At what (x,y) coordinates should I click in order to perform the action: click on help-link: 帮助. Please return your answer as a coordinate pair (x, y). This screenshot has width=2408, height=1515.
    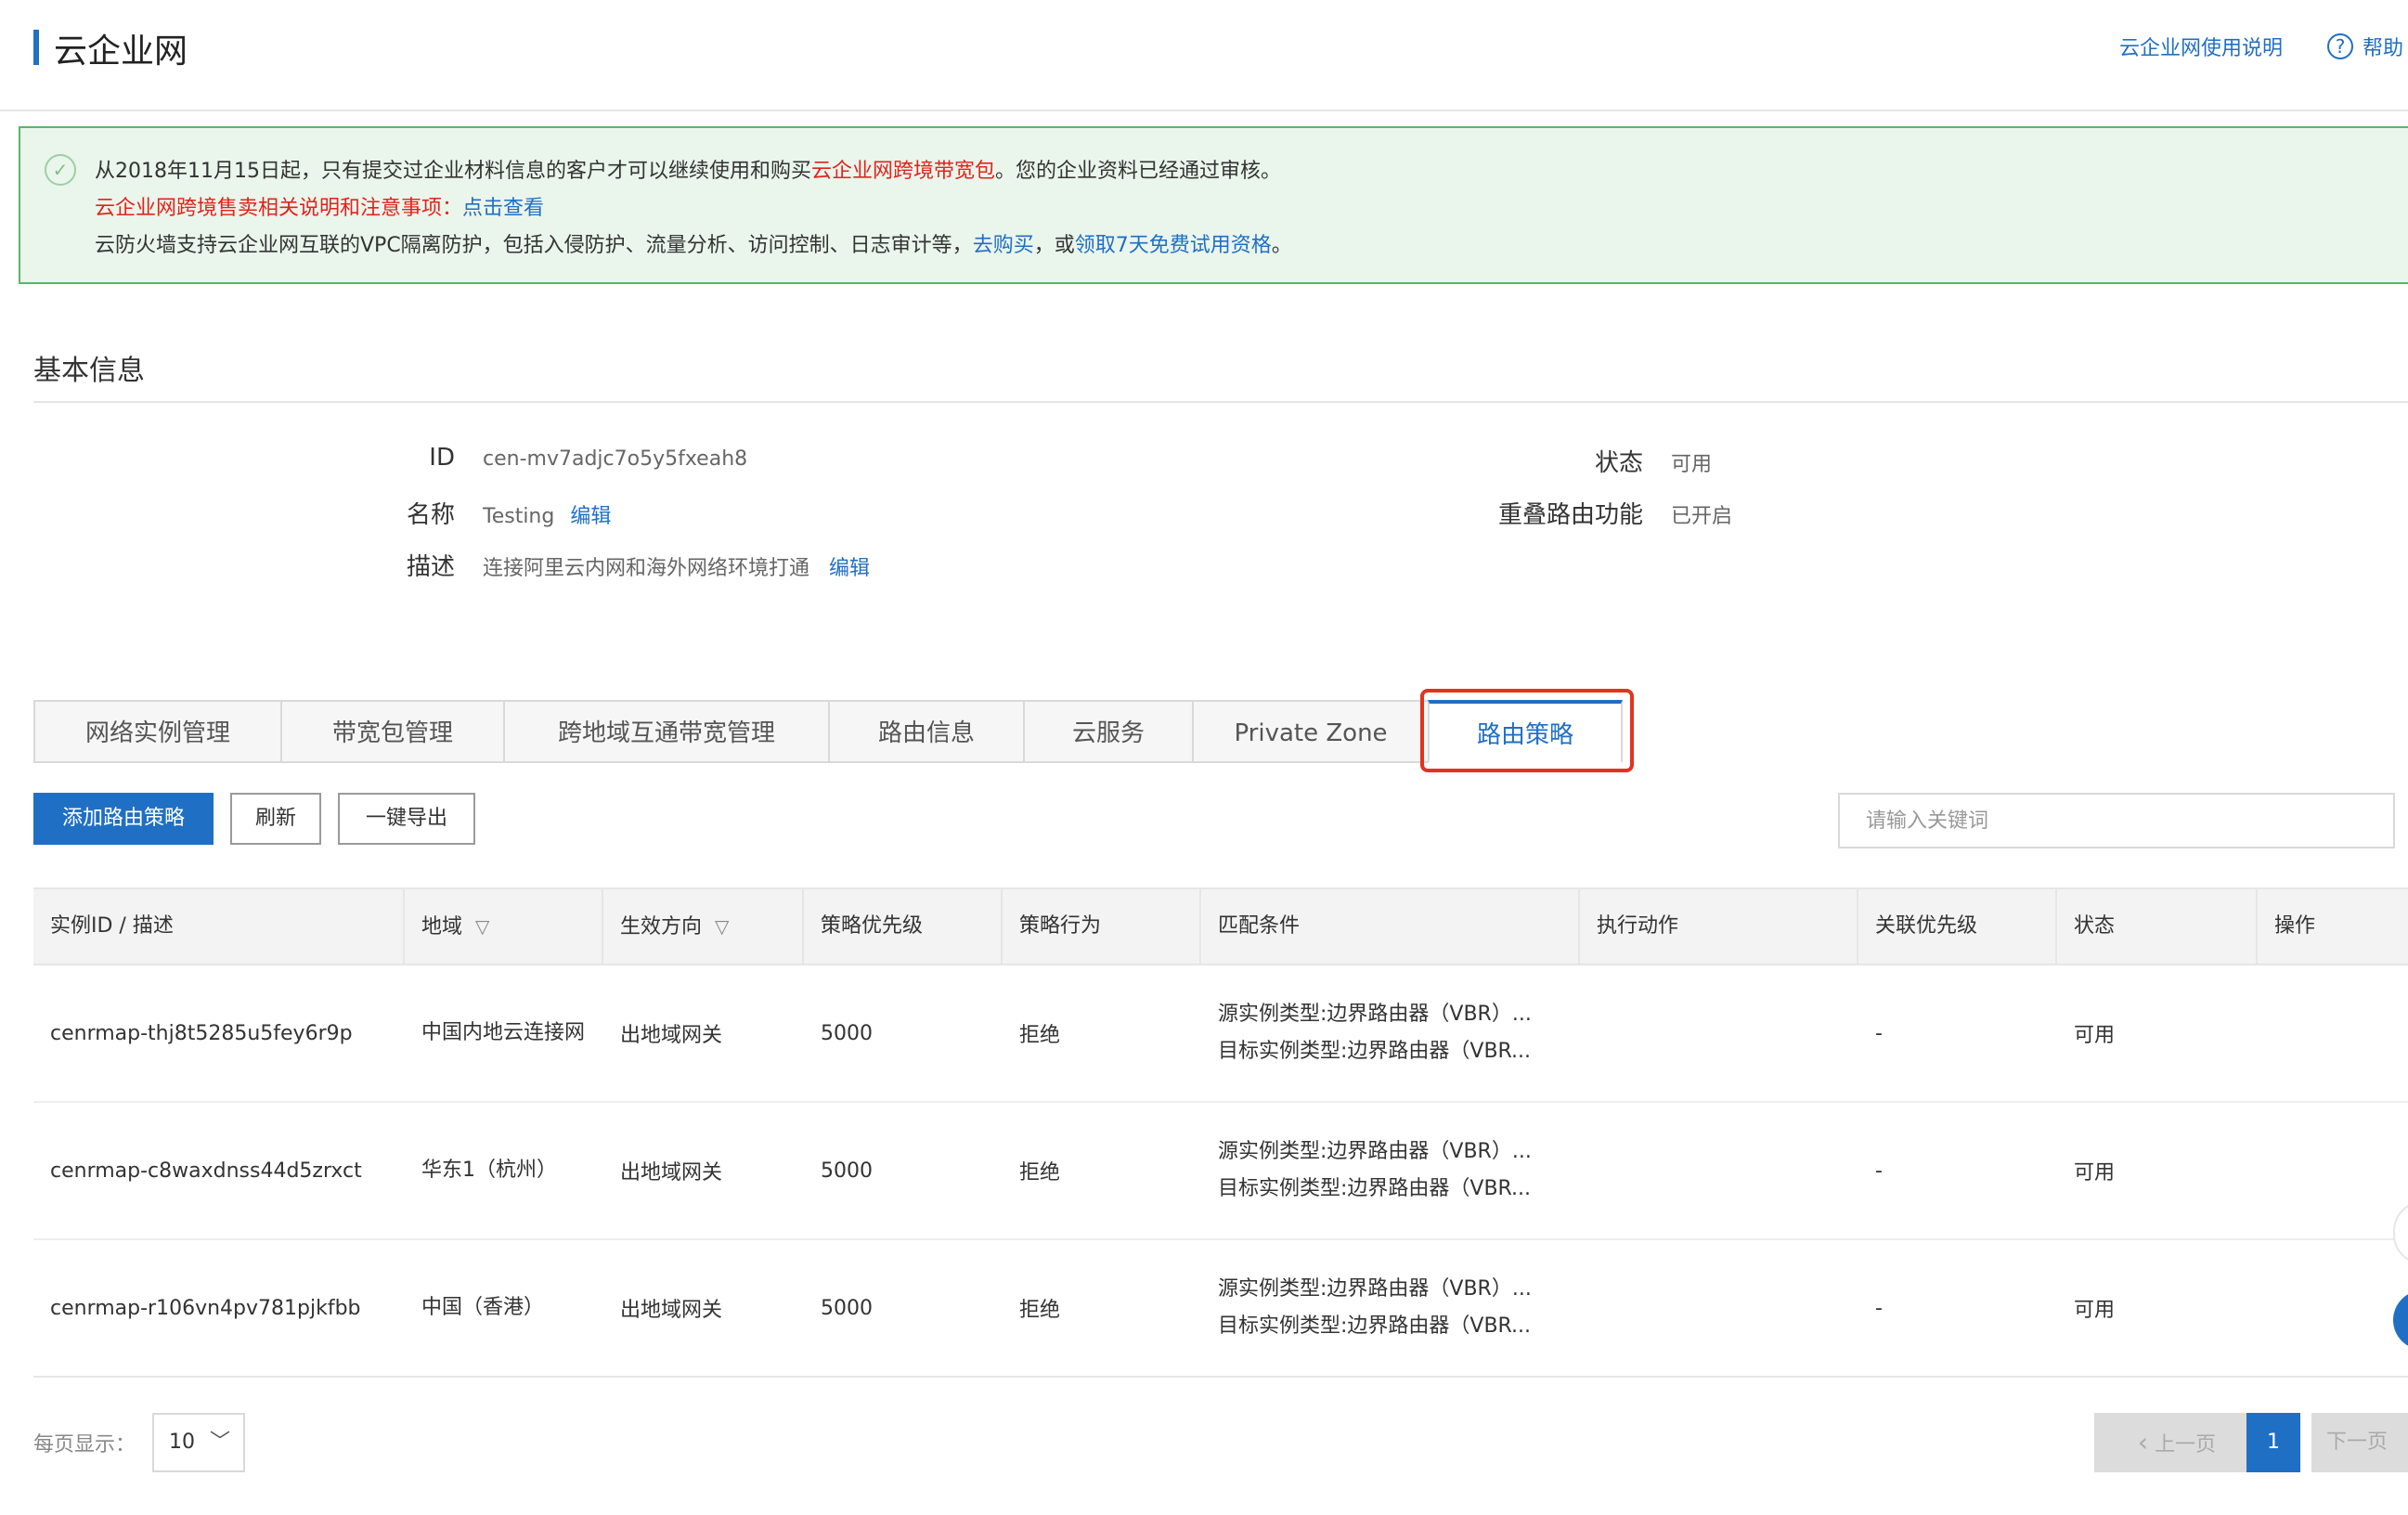
    Looking at the image, I should click on (2383, 46).